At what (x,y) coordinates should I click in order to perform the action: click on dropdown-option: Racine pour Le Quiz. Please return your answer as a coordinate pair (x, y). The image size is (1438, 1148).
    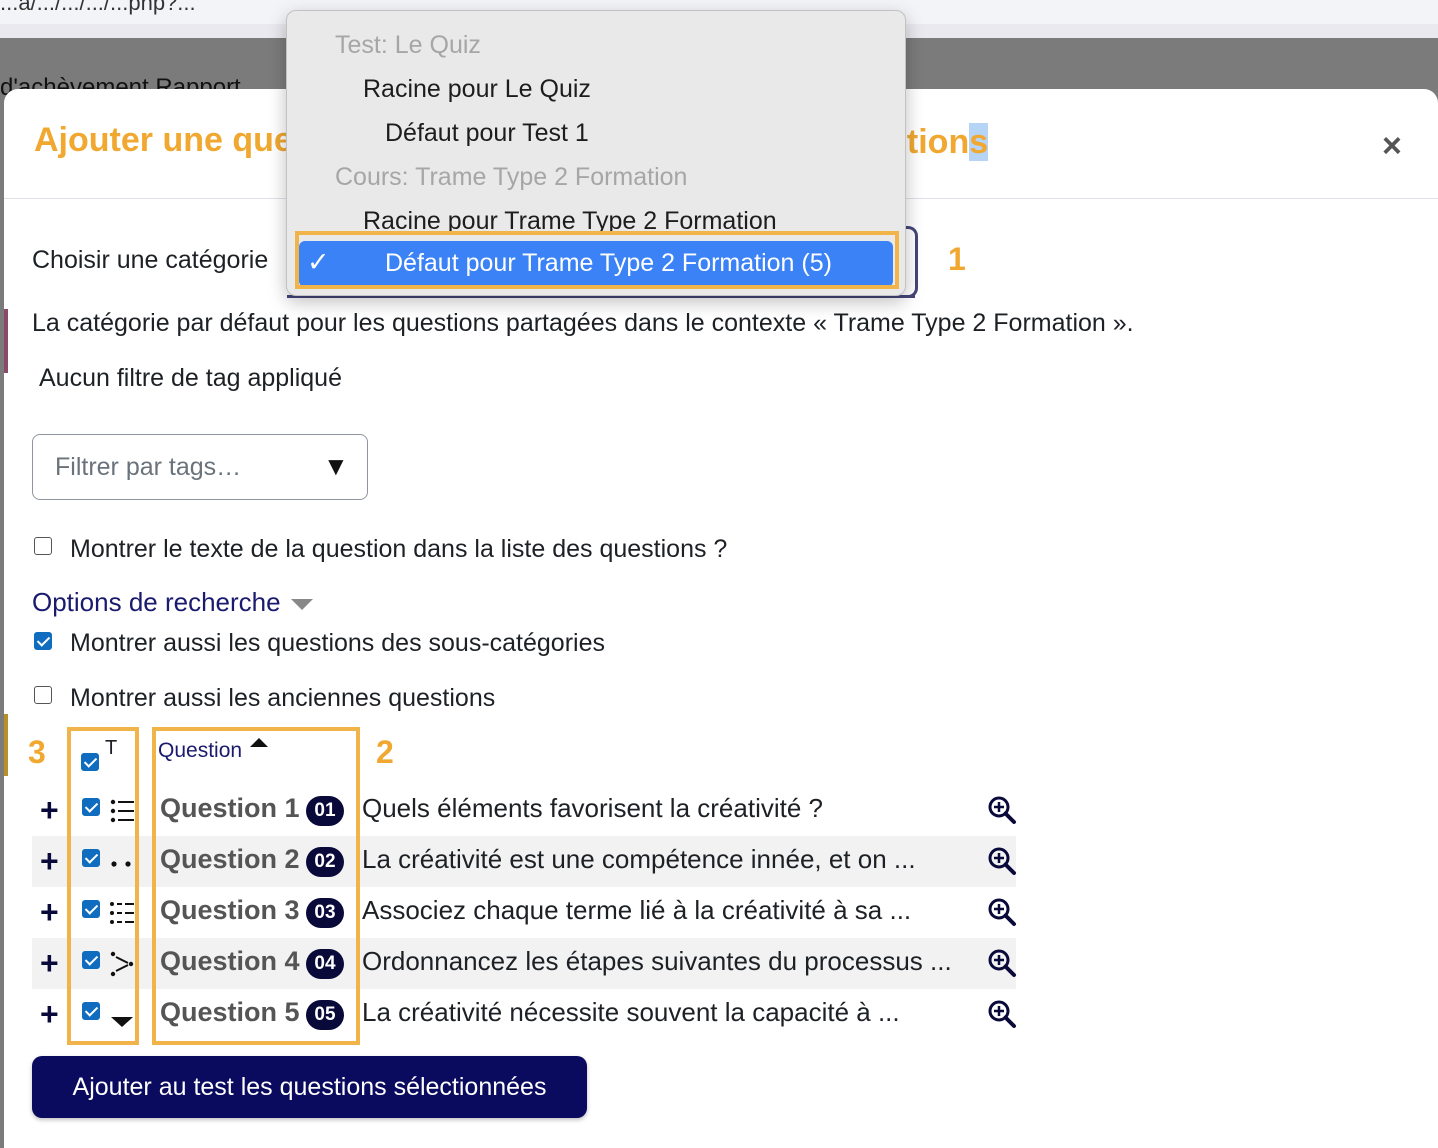
    Looking at the image, I should click on (477, 89).